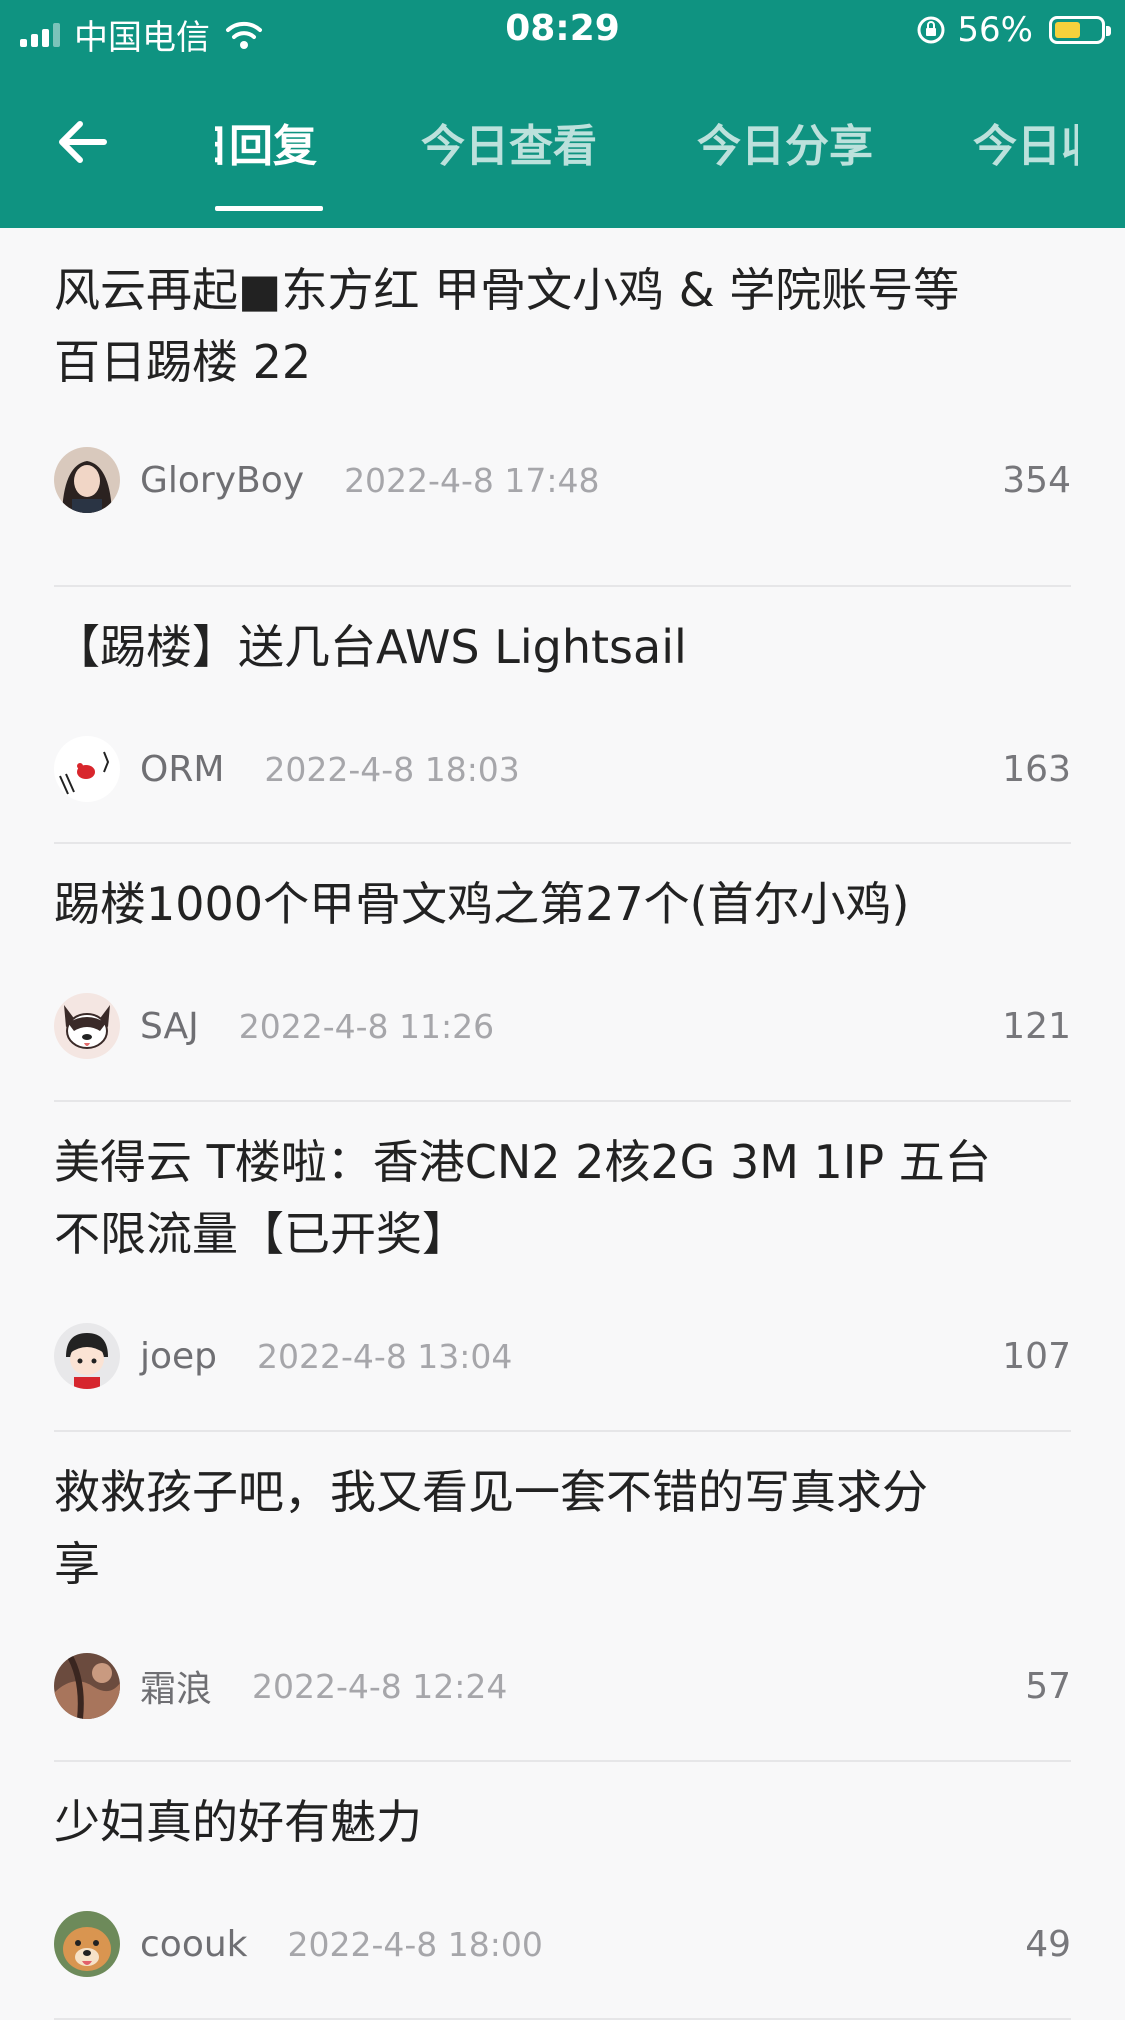  What do you see at coordinates (269, 208) in the screenshot?
I see `tab-indicator` at bounding box center [269, 208].